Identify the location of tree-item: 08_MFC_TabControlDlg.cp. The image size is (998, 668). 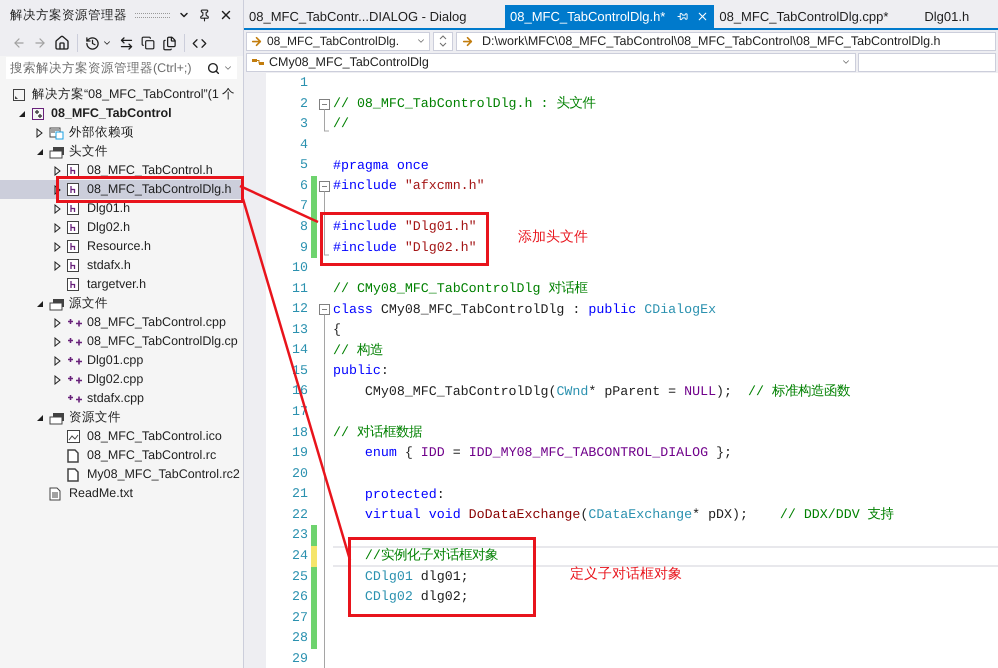
(121, 341).